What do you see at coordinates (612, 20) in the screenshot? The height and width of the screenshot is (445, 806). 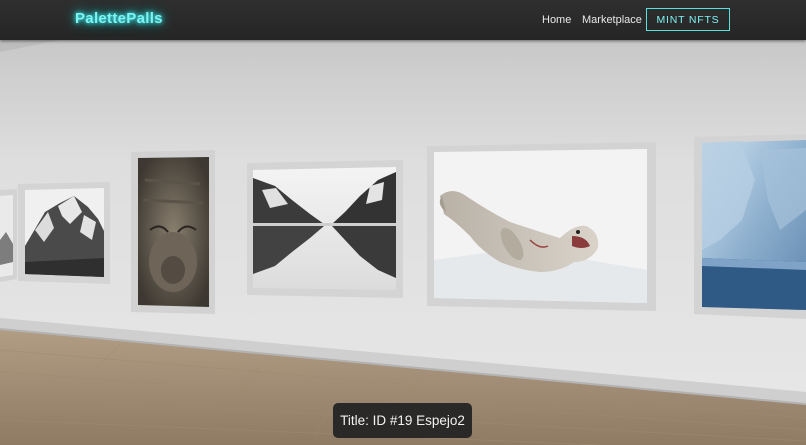 I see `nav-marketplace-link: Marketplace` at bounding box center [612, 20].